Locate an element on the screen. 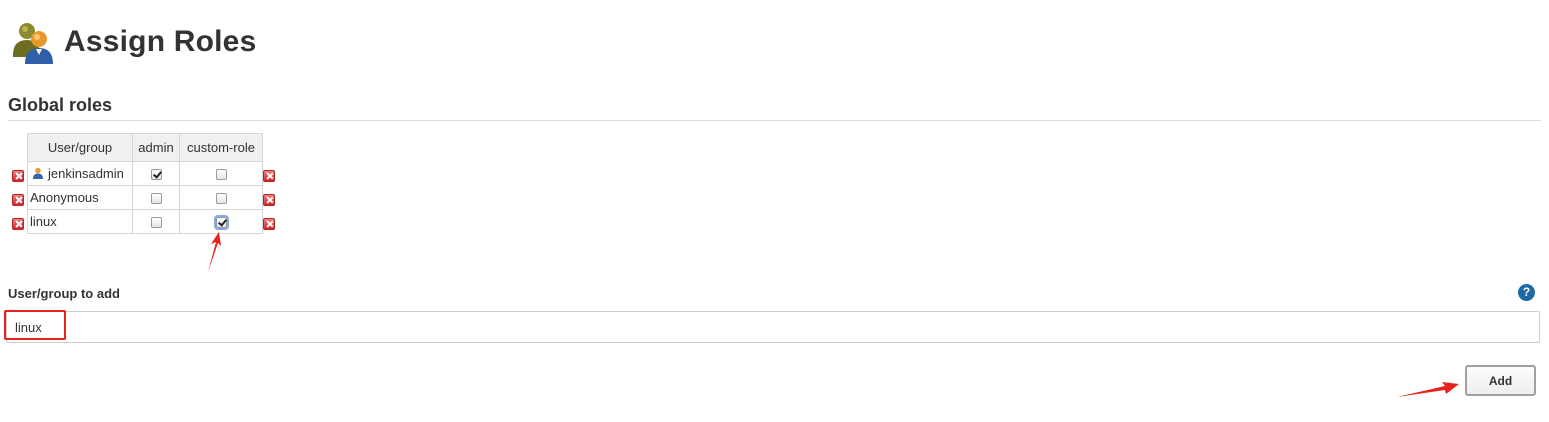 The height and width of the screenshot is (422, 1549). user-group-input is located at coordinates (773, 327).